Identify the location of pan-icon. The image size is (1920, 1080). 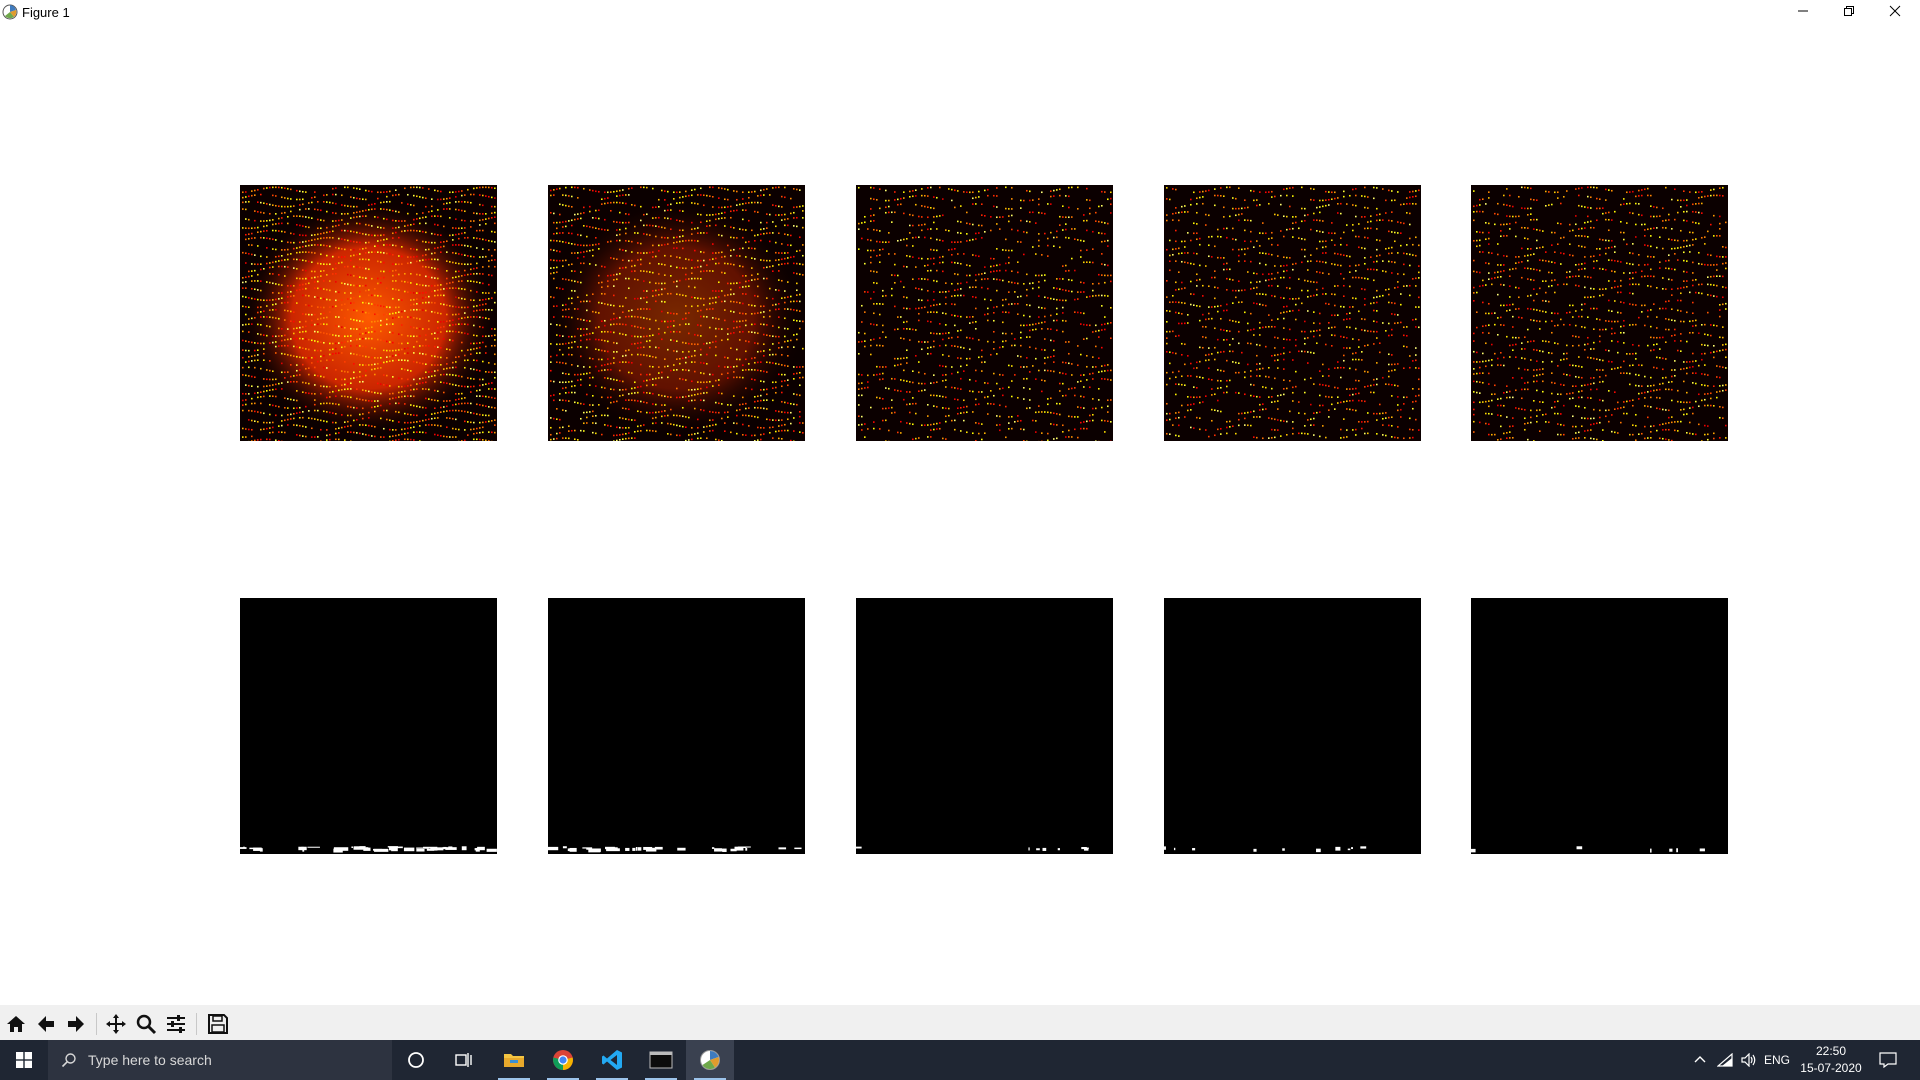
(116, 1024).